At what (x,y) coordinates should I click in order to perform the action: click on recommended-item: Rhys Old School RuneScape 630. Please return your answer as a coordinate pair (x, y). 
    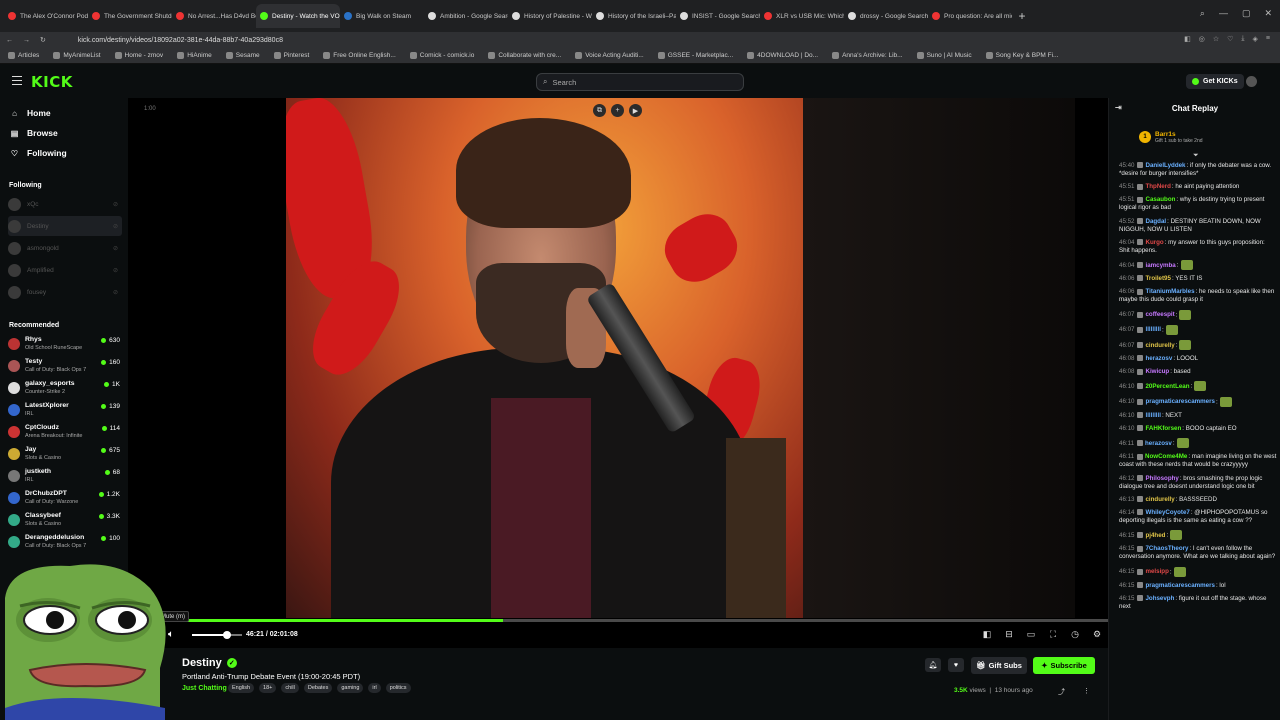
    Looking at the image, I should click on (65, 344).